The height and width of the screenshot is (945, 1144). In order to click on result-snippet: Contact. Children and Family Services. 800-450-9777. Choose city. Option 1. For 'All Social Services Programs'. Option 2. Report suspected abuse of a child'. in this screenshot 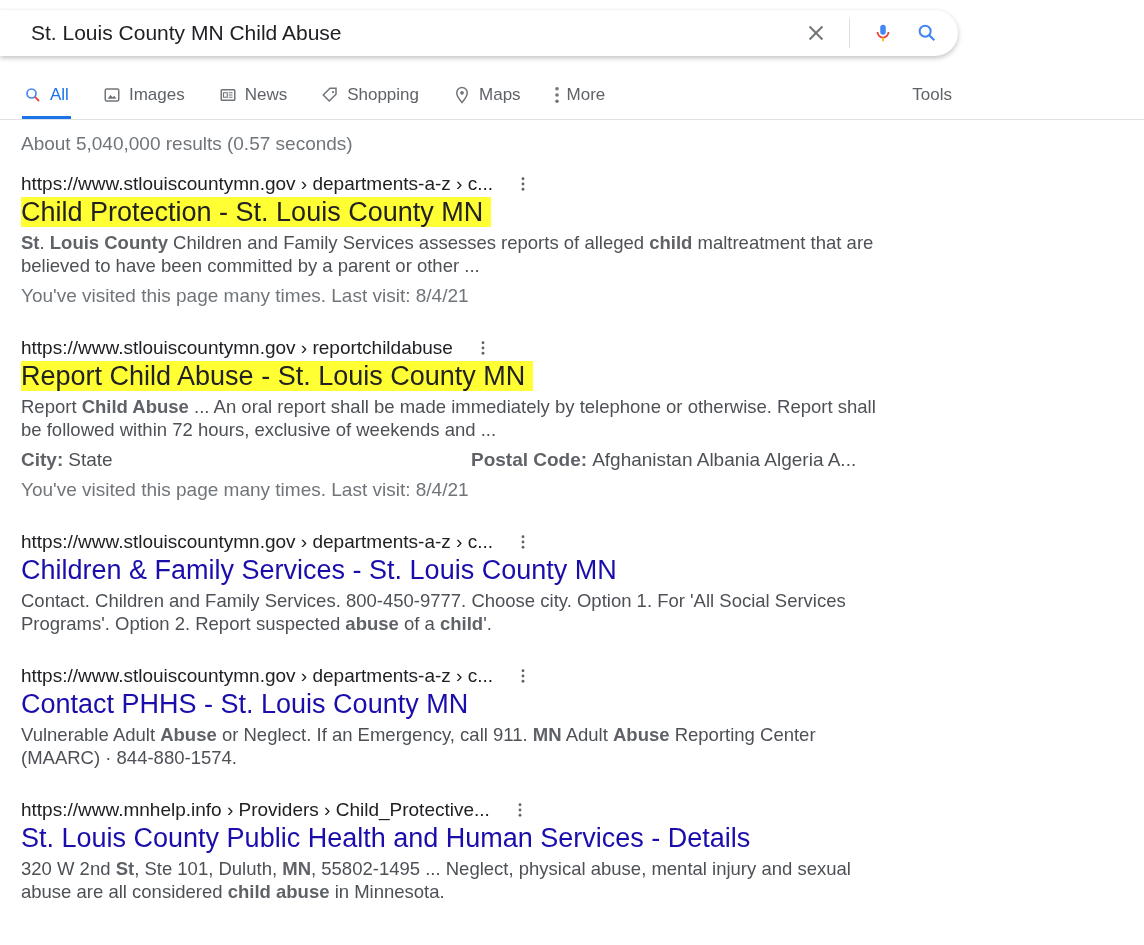, I will do `click(434, 612)`.